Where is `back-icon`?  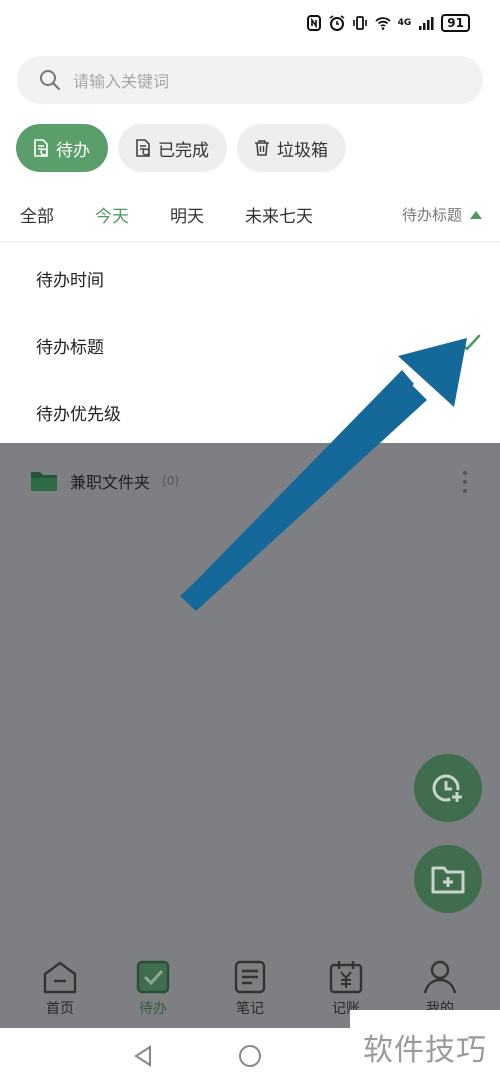
back-icon is located at coordinates (143, 1056).